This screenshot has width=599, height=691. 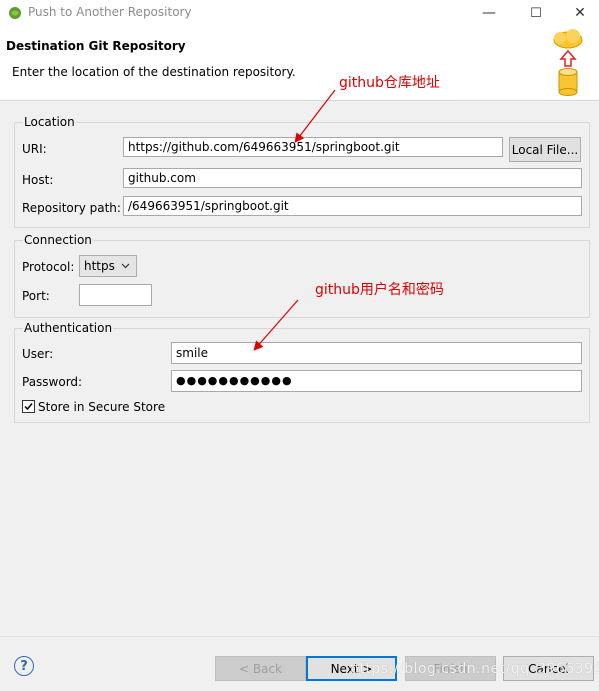 What do you see at coordinates (299, 636) in the screenshot?
I see `footer-separator` at bounding box center [299, 636].